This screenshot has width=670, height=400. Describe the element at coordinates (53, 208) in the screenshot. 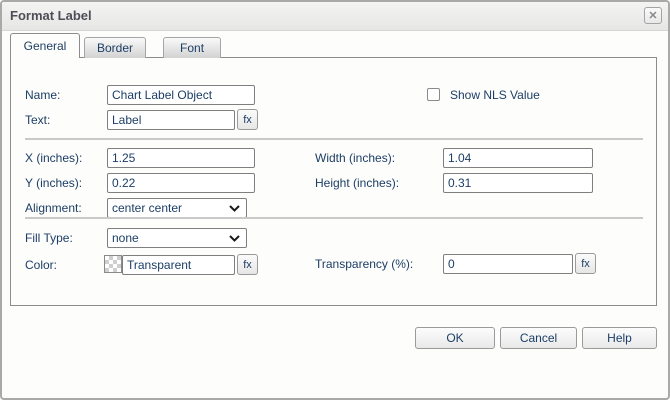

I see `alignment-label: Alignment:` at that location.